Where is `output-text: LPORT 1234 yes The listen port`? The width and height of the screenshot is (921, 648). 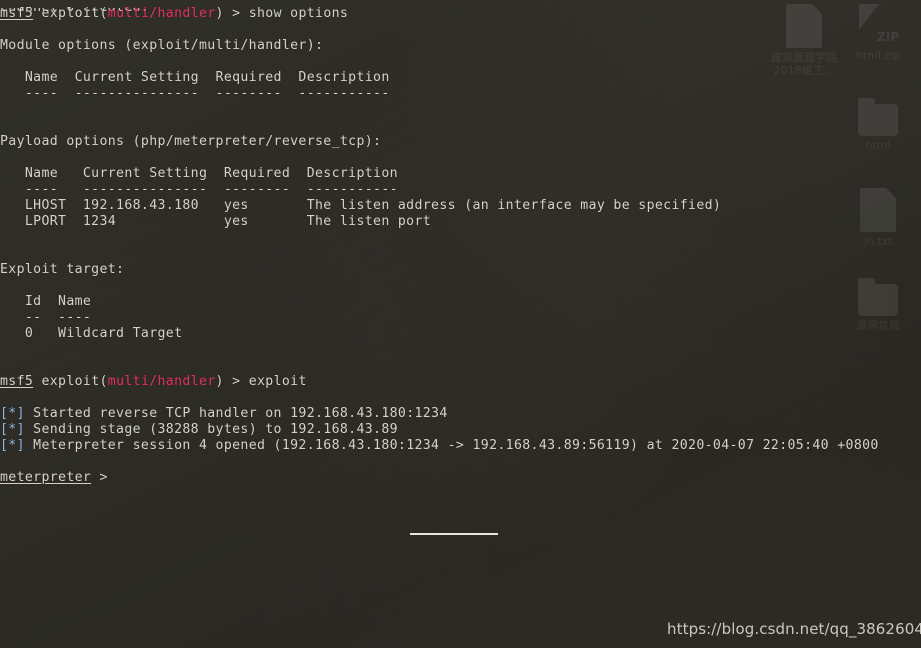
output-text: LPORT 1234 yes The listen port is located at coordinates (216, 221).